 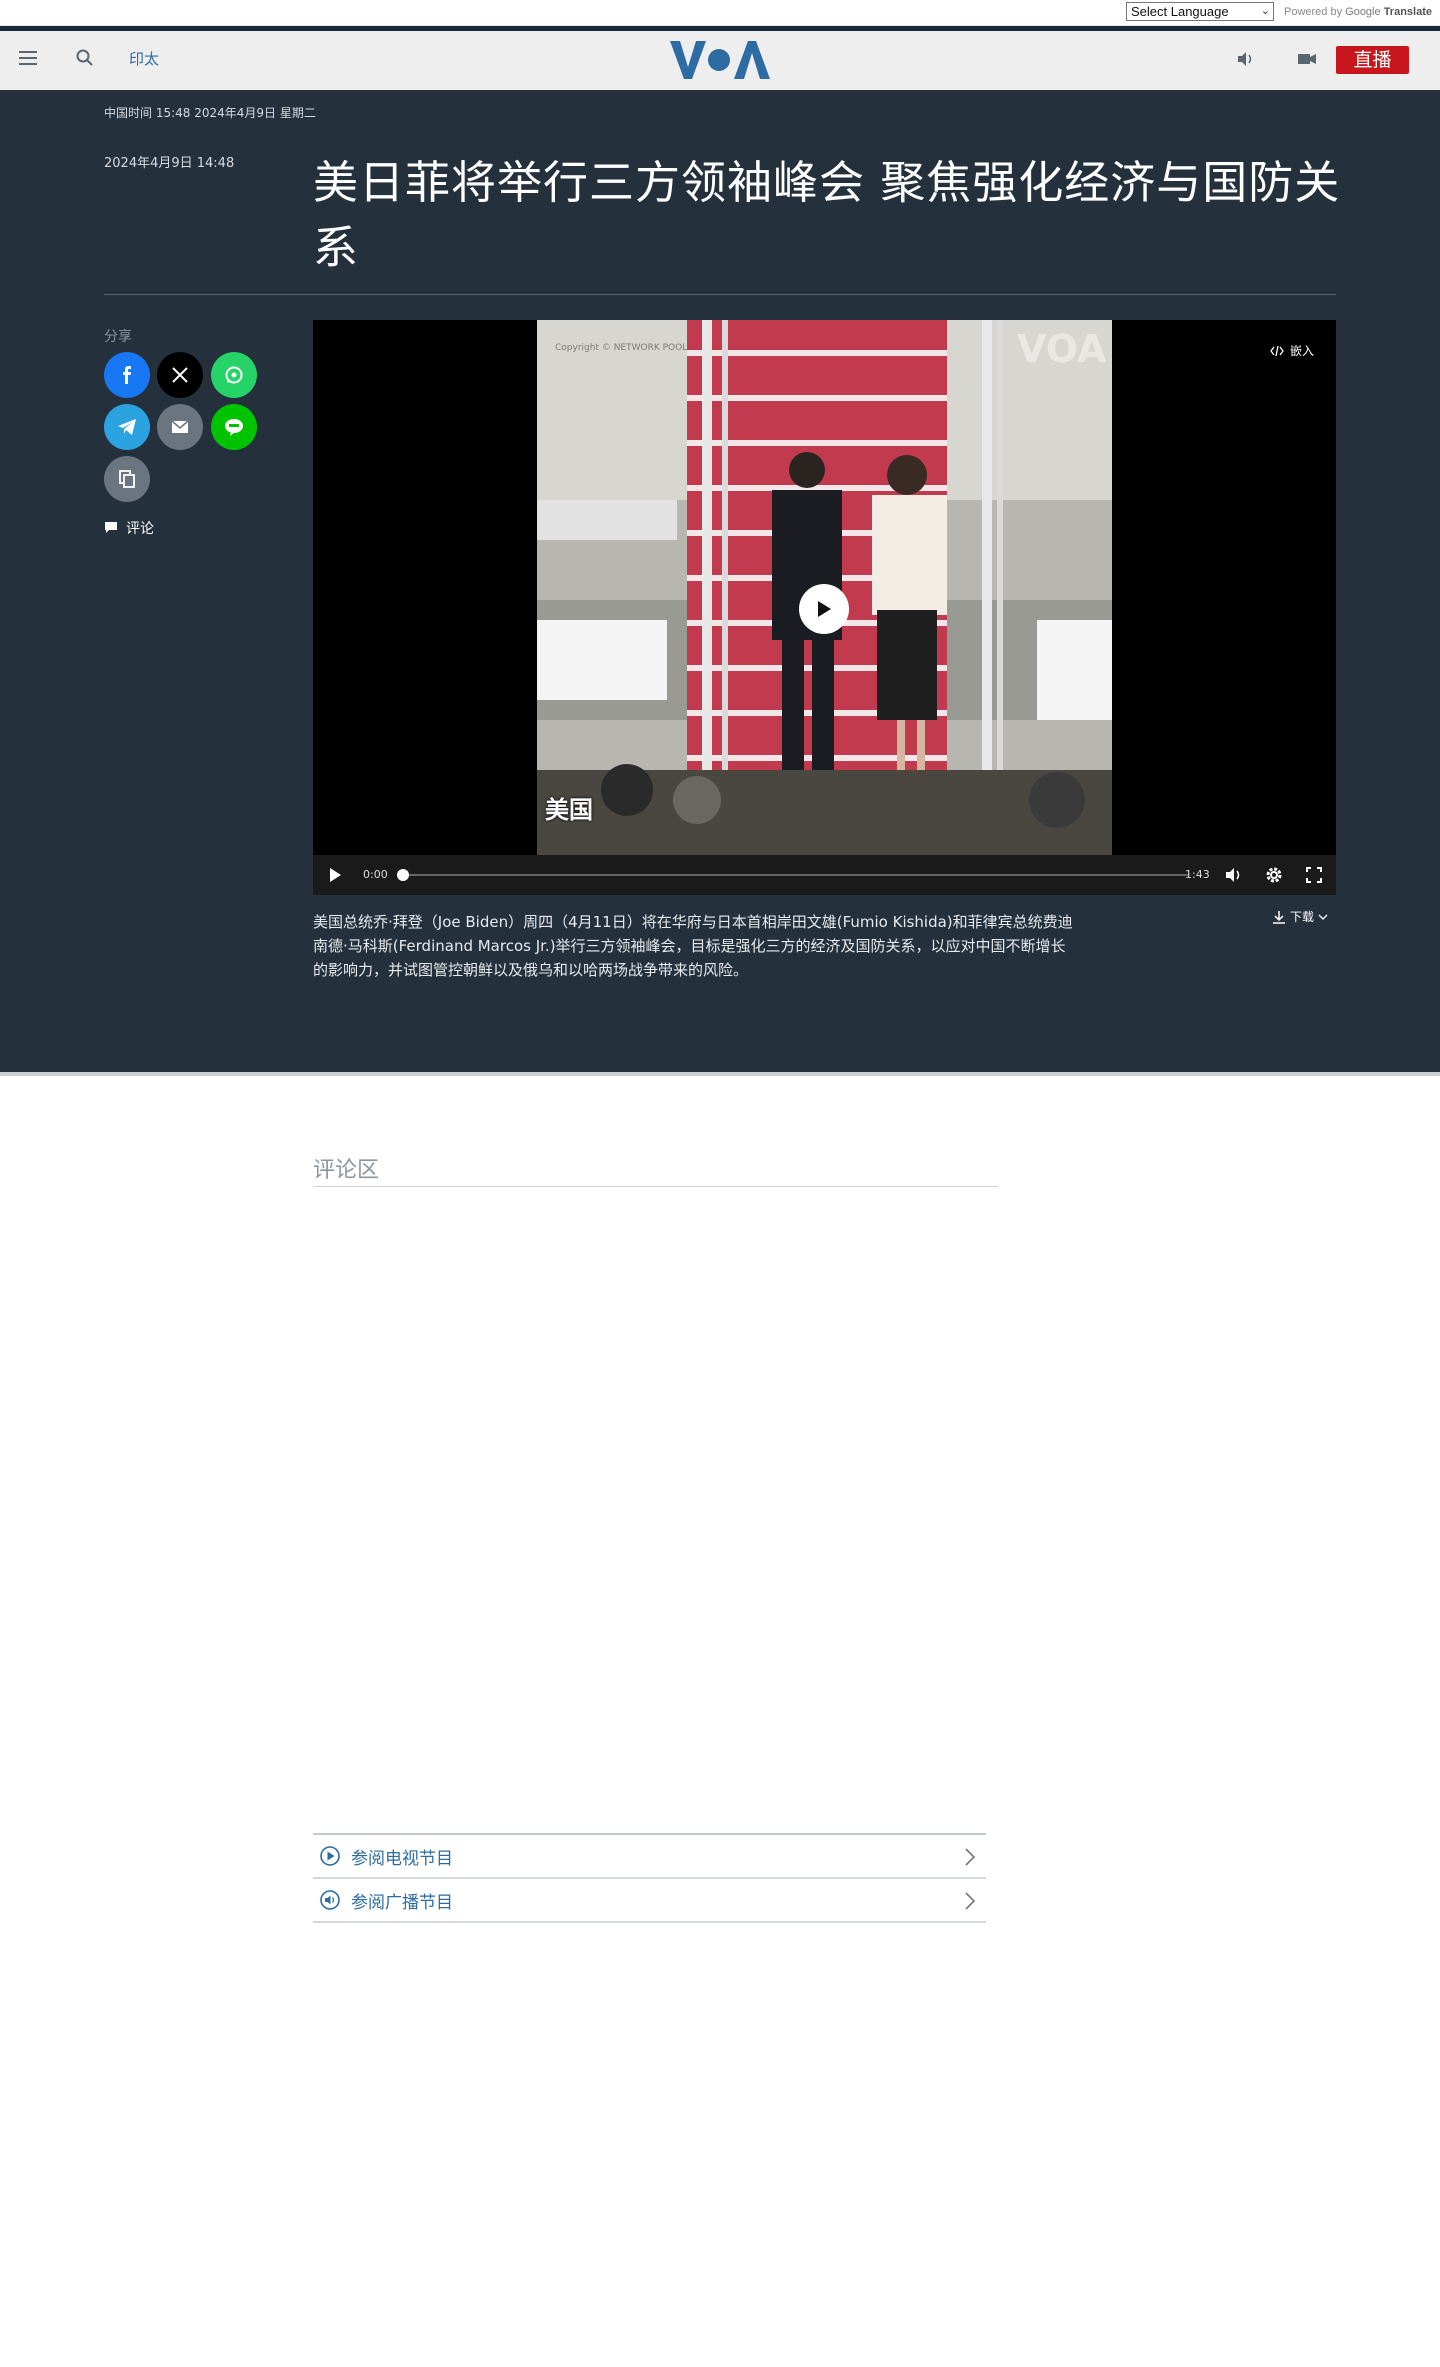 I want to click on download-label: 下载, so click(x=1302, y=917).